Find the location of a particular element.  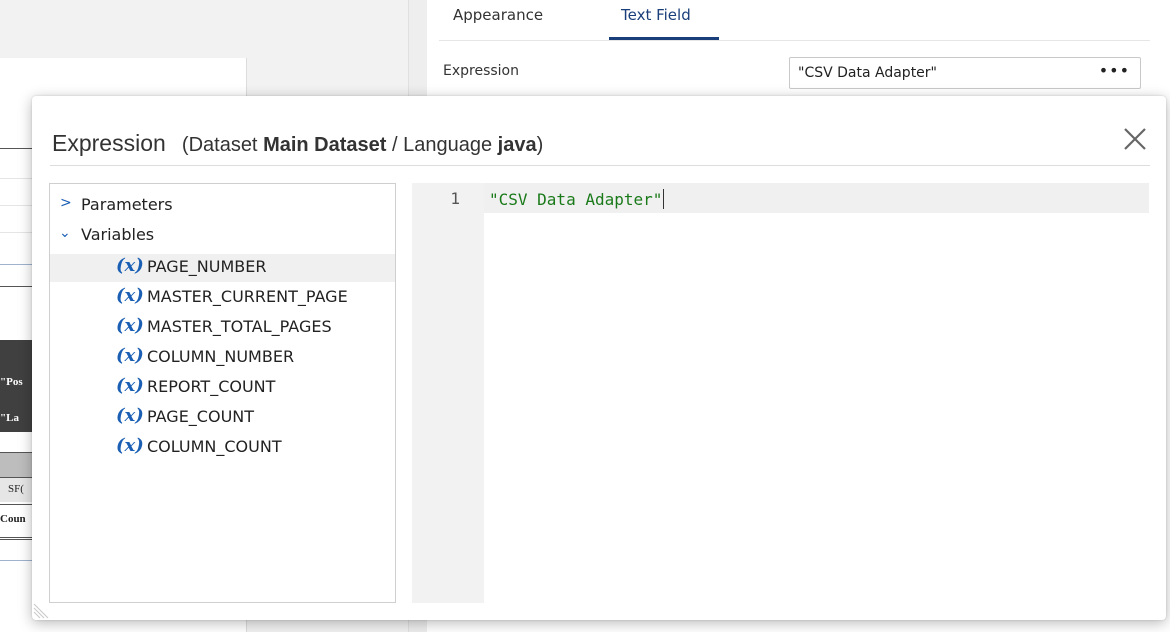

tree-variable-item: (x) PAGE_COUNT is located at coordinates (222, 418).